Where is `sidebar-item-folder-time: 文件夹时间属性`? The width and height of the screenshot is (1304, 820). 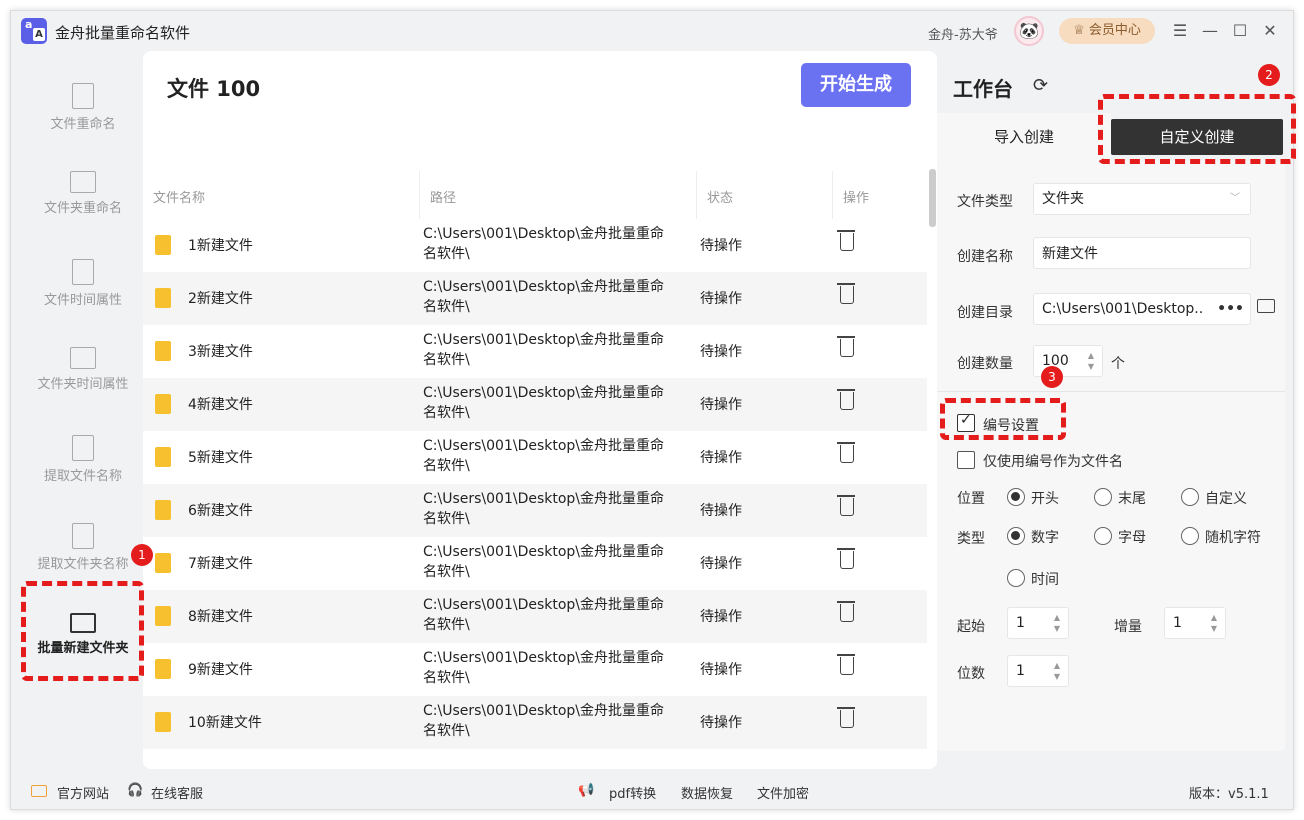
sidebar-item-folder-time: 文件夹时间属性 is located at coordinates (83, 387).